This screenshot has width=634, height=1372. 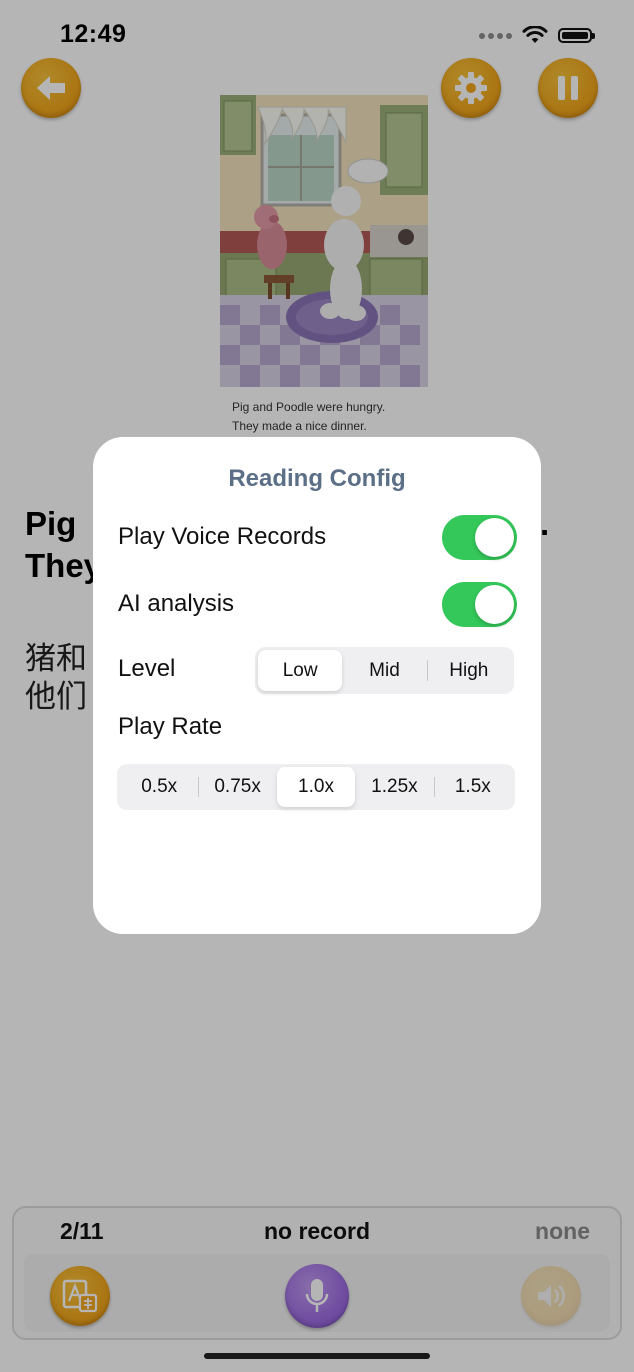 What do you see at coordinates (317, 478) in the screenshot?
I see `dialog-title: Reading Config` at bounding box center [317, 478].